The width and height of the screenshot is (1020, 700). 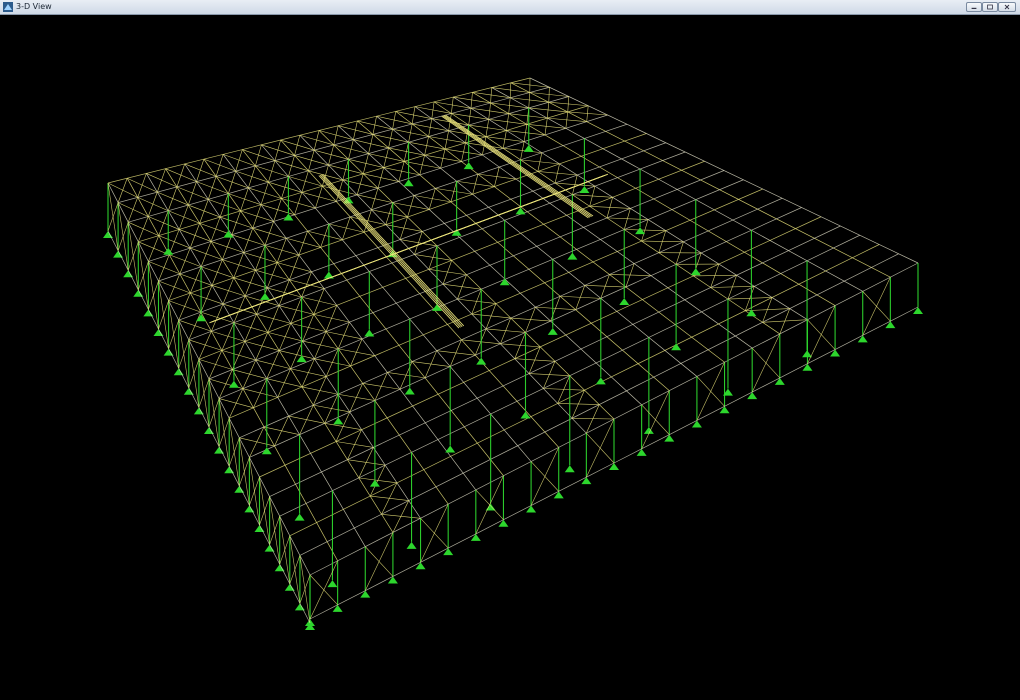 I want to click on close-button, so click(x=1007, y=7).